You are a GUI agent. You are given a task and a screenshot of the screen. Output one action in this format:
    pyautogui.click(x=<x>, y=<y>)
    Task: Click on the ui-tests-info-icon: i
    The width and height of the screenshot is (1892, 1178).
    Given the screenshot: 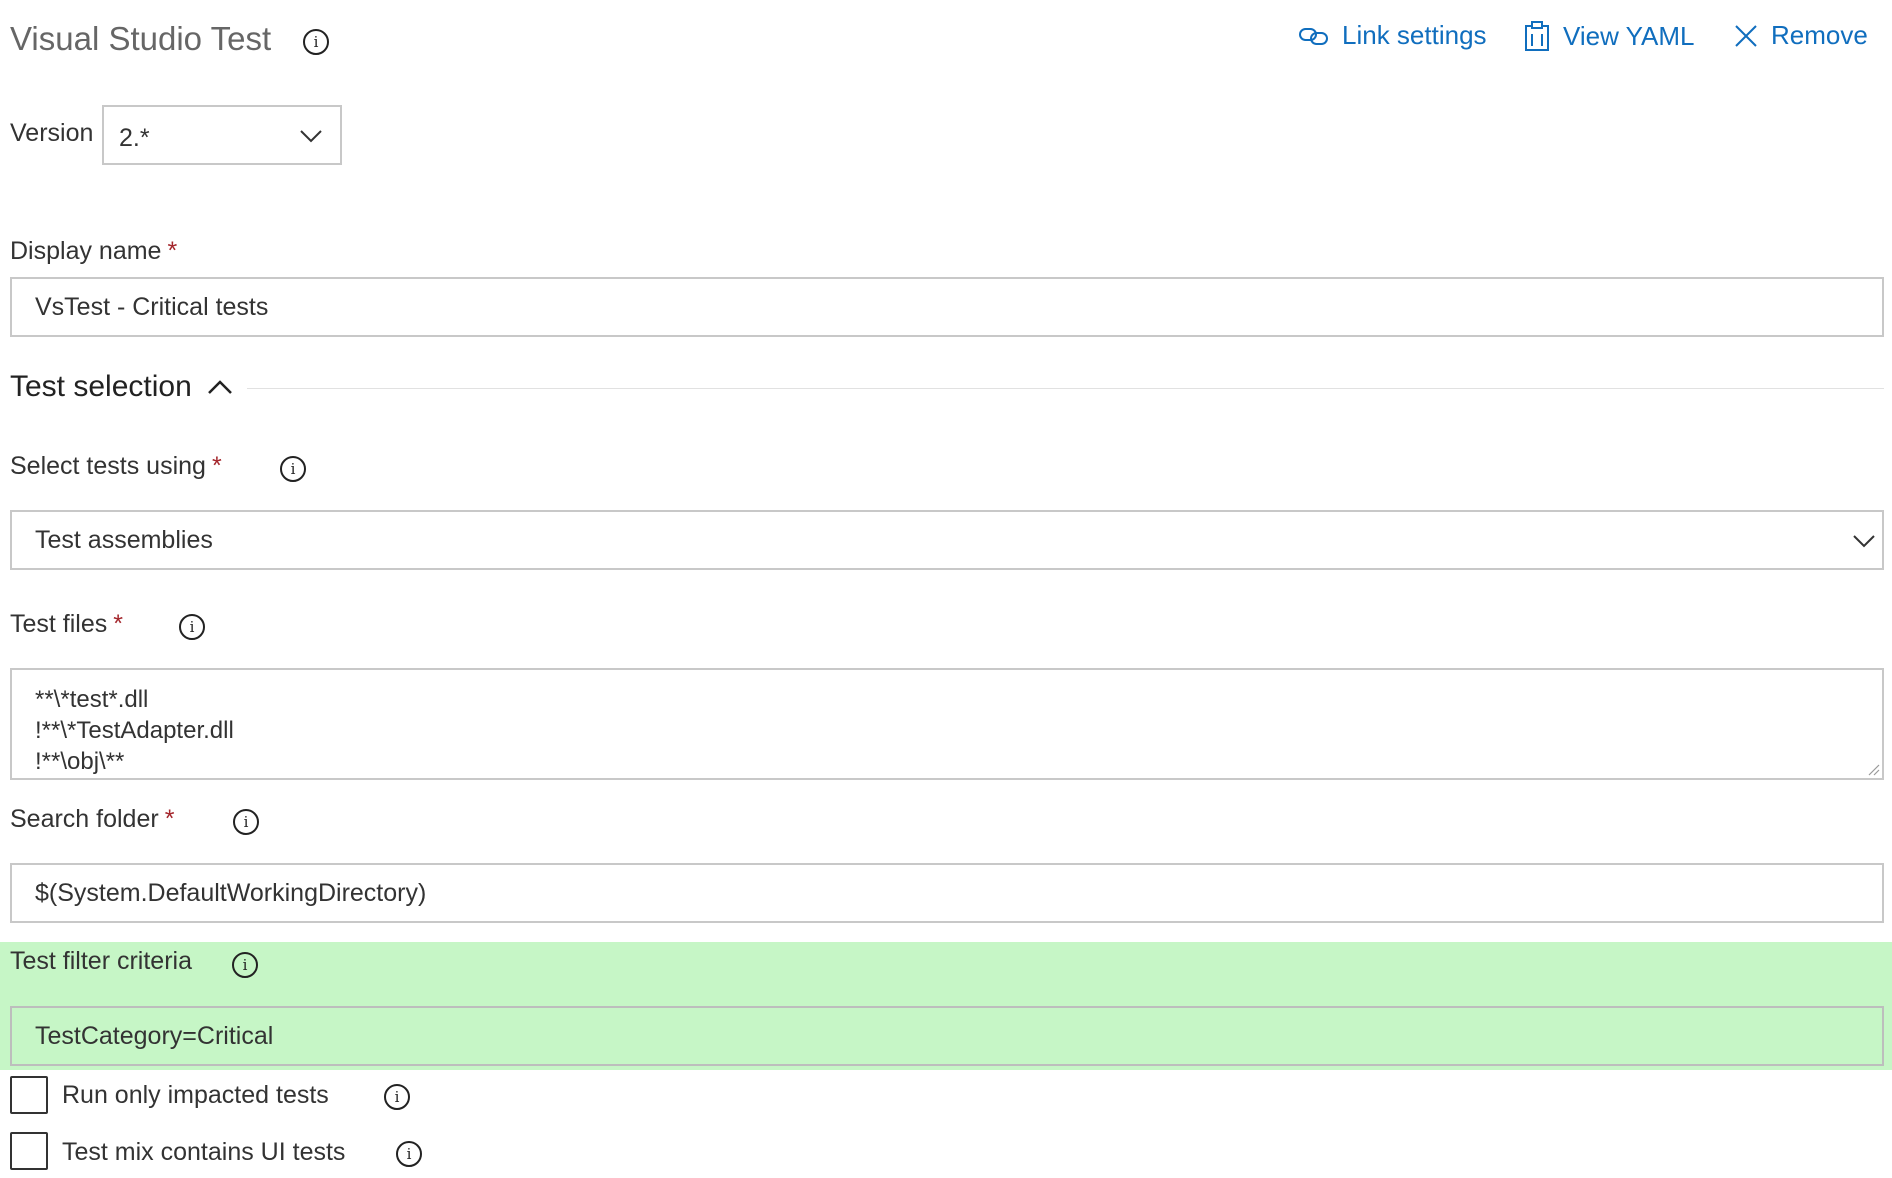 What is the action you would take?
    pyautogui.click(x=409, y=1154)
    